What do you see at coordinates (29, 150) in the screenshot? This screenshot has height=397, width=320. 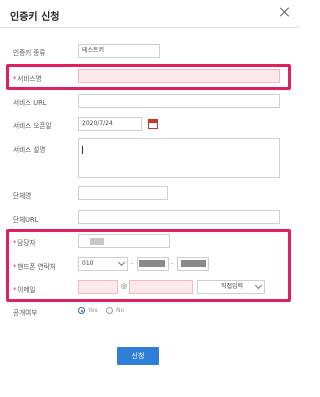 I see `service-description-label: 서비스 설명` at bounding box center [29, 150].